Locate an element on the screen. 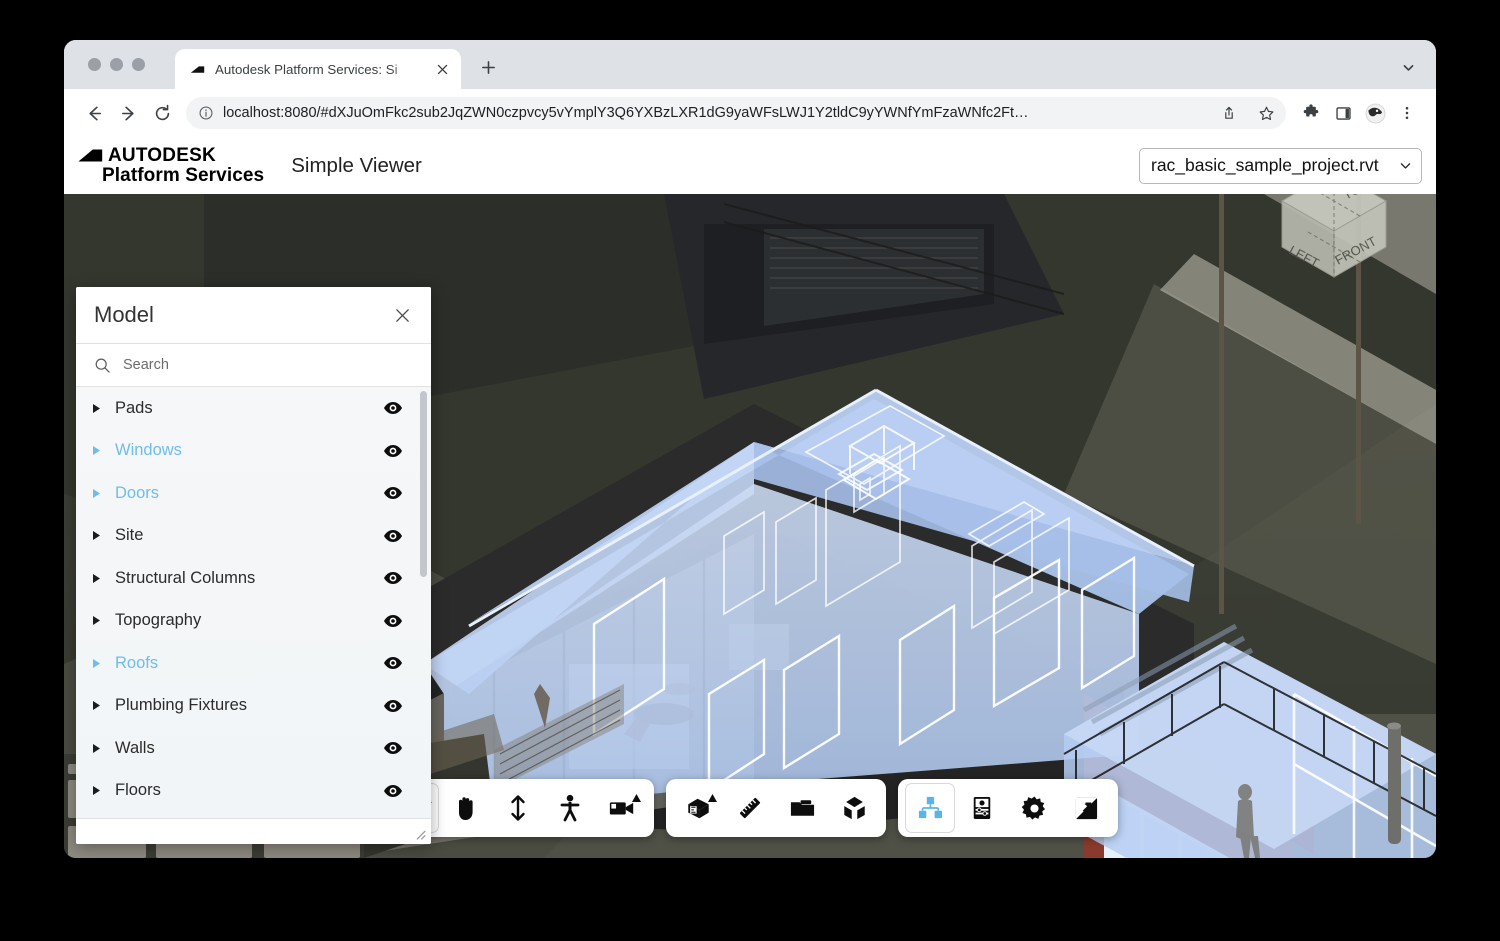 Image resolution: width=1500 pixels, height=941 pixels. window-controls is located at coordinates (116, 64).